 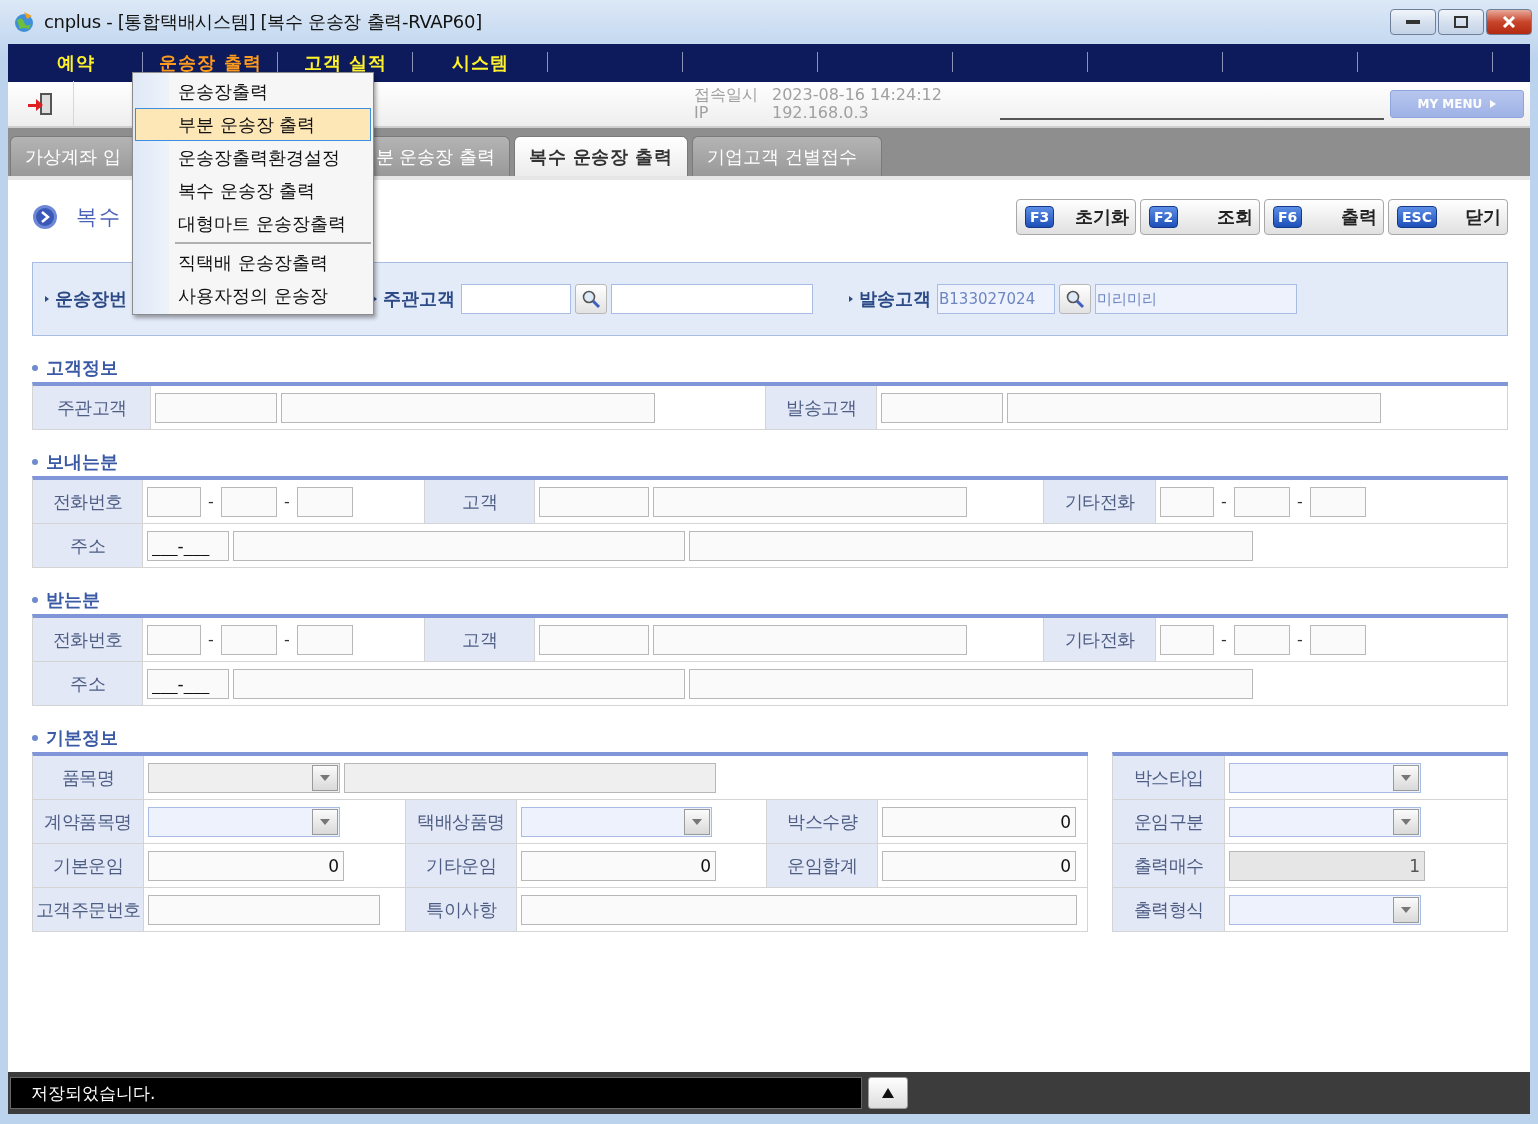 I want to click on minimize-button, so click(x=1413, y=22).